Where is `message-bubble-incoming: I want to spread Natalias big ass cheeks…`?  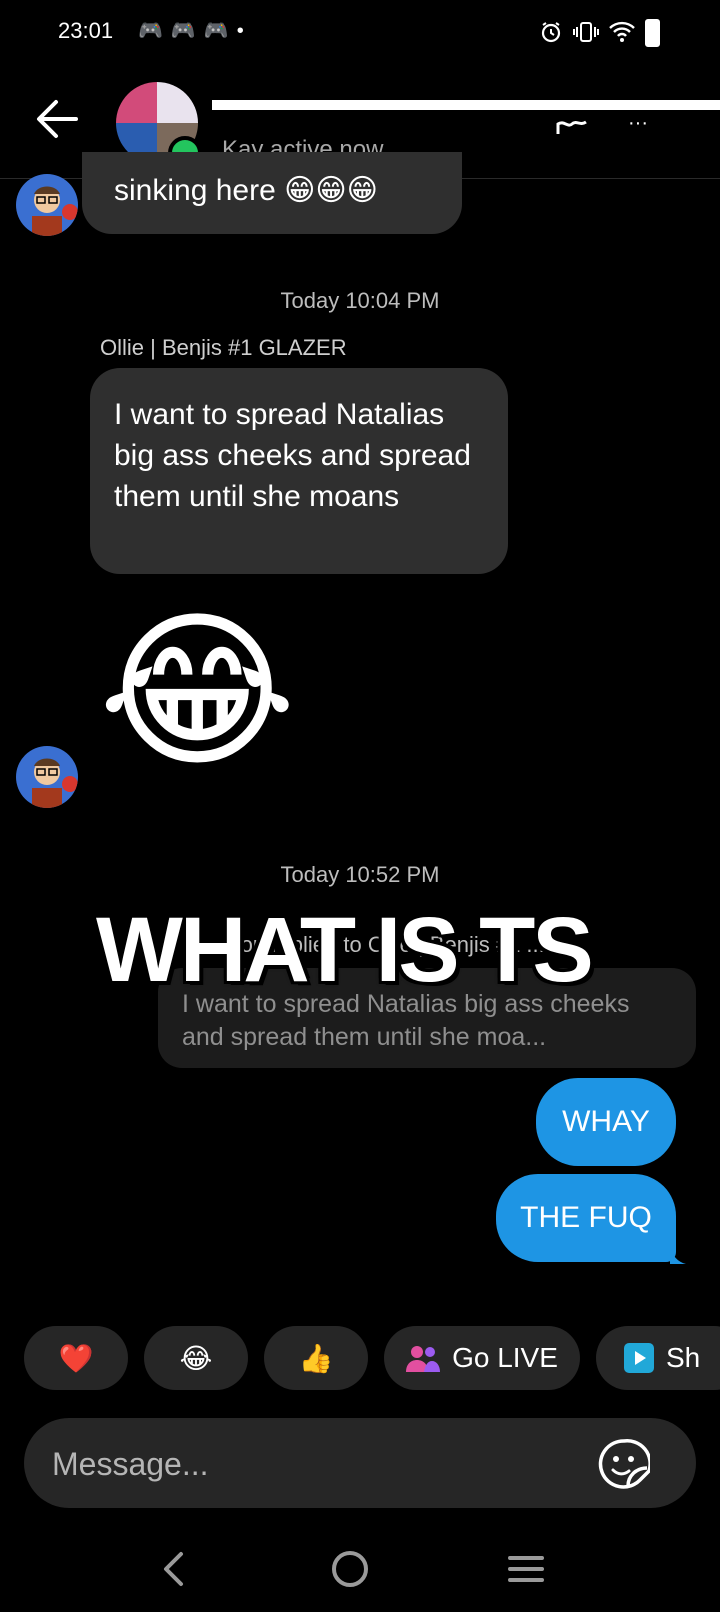 message-bubble-incoming: I want to spread Natalias big ass cheeks… is located at coordinates (299, 471).